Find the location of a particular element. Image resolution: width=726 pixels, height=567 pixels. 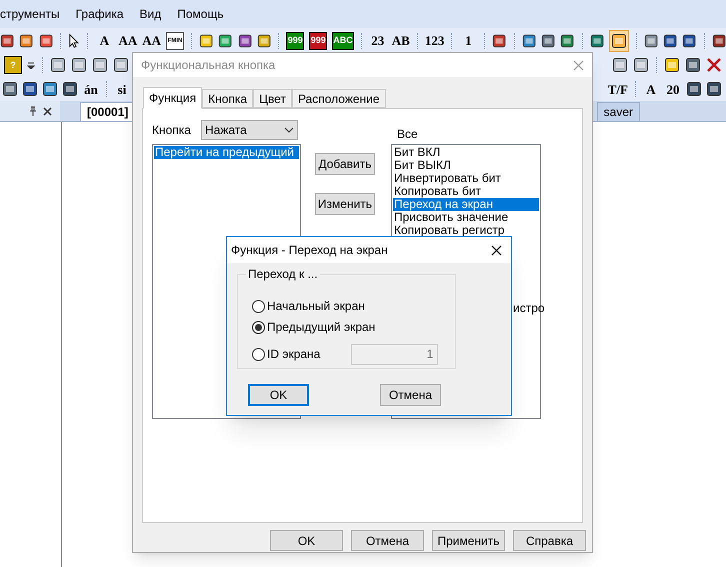

list-item: Переход на экран is located at coordinates (466, 204).